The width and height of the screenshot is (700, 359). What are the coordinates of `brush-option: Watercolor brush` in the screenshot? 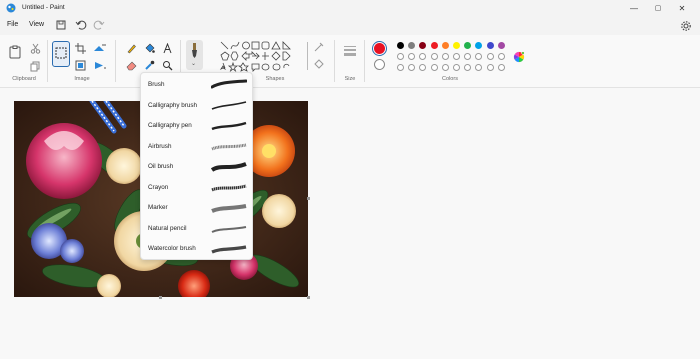 It's located at (196, 249).